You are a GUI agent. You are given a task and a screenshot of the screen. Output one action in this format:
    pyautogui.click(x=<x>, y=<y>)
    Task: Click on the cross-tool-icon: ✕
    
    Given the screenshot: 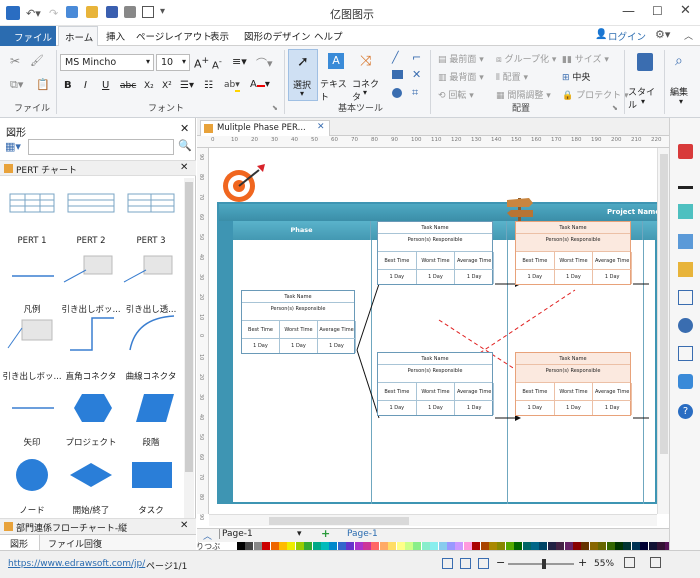 What is the action you would take?
    pyautogui.click(x=416, y=74)
    